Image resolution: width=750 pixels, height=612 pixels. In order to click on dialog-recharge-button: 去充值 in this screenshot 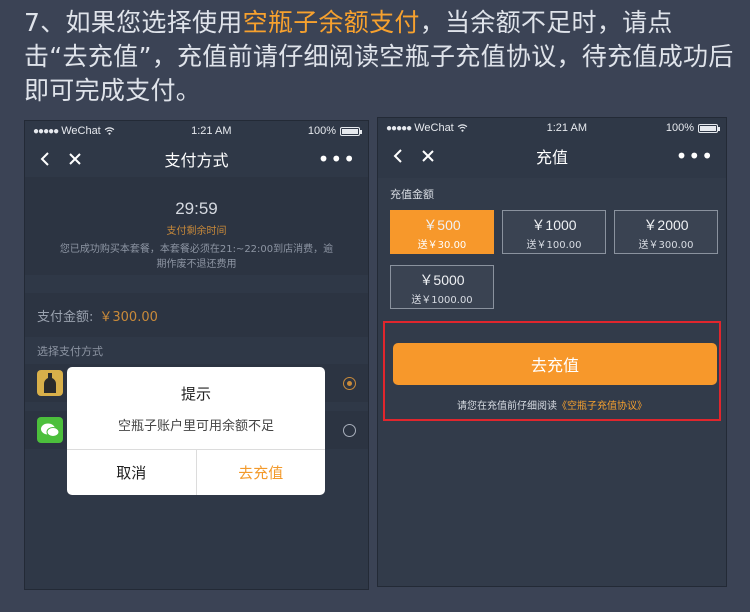, I will do `click(261, 472)`.